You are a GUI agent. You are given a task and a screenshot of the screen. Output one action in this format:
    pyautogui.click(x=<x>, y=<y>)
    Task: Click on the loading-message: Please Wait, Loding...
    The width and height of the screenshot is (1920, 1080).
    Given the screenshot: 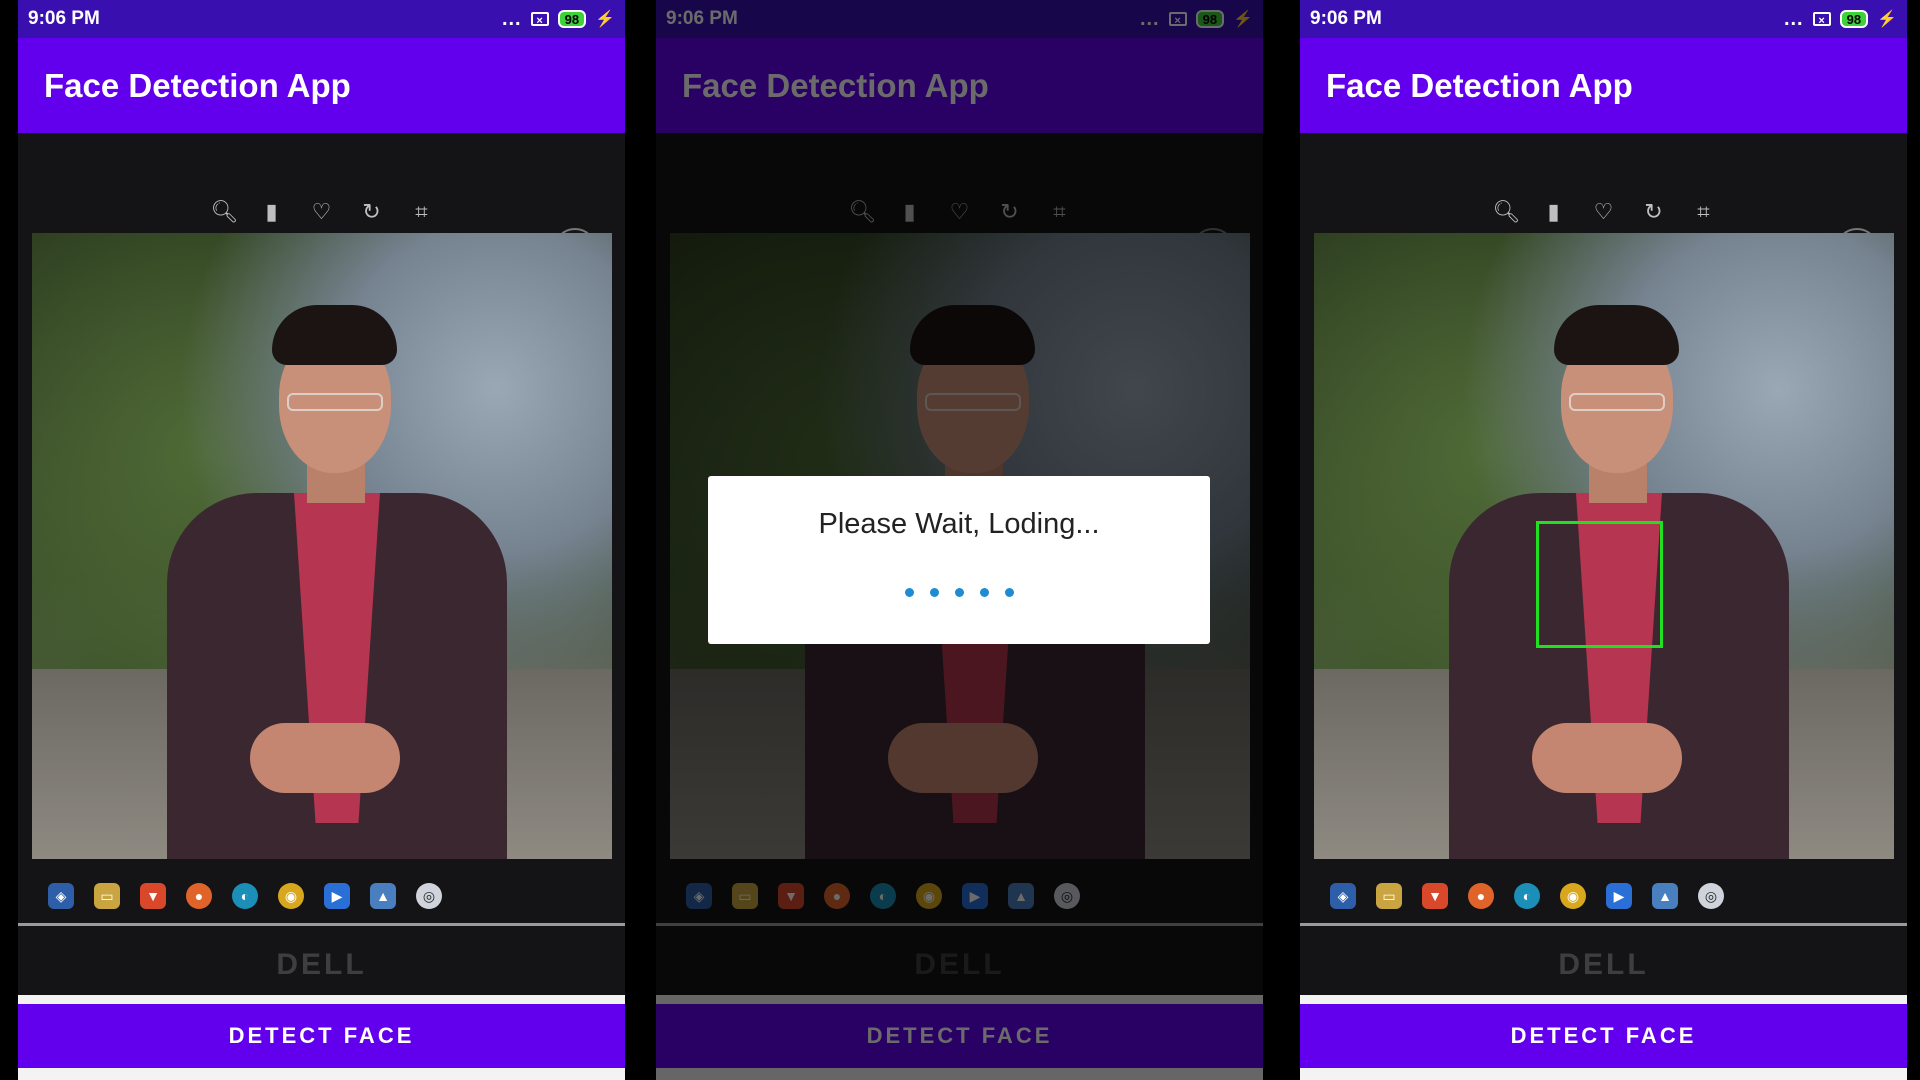 What is the action you would take?
    pyautogui.click(x=959, y=524)
    